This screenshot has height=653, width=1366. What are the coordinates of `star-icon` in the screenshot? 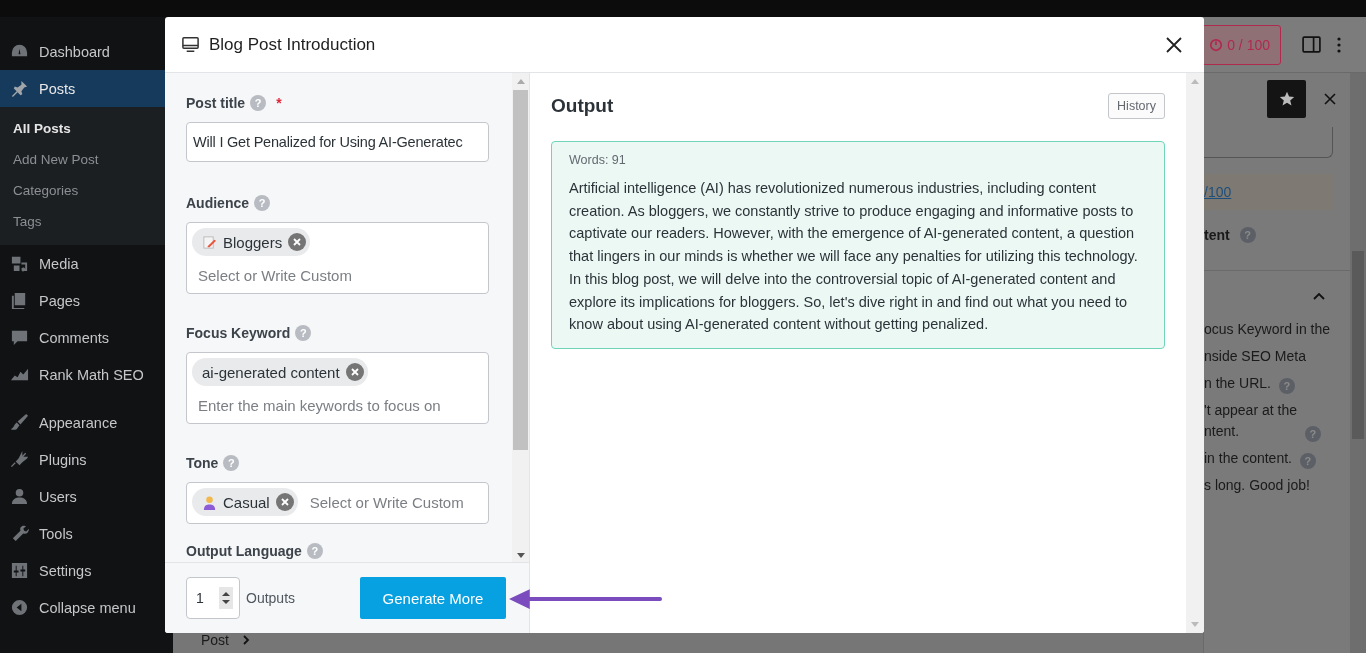 It's located at (1286, 99).